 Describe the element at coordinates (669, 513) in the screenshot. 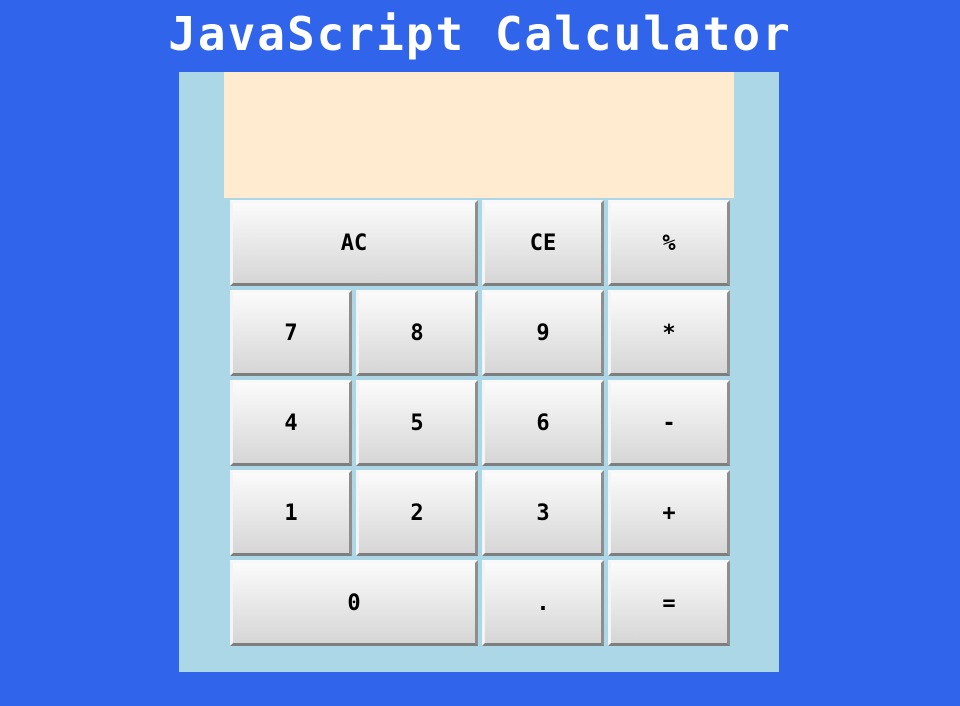

I see `add-button: +` at that location.